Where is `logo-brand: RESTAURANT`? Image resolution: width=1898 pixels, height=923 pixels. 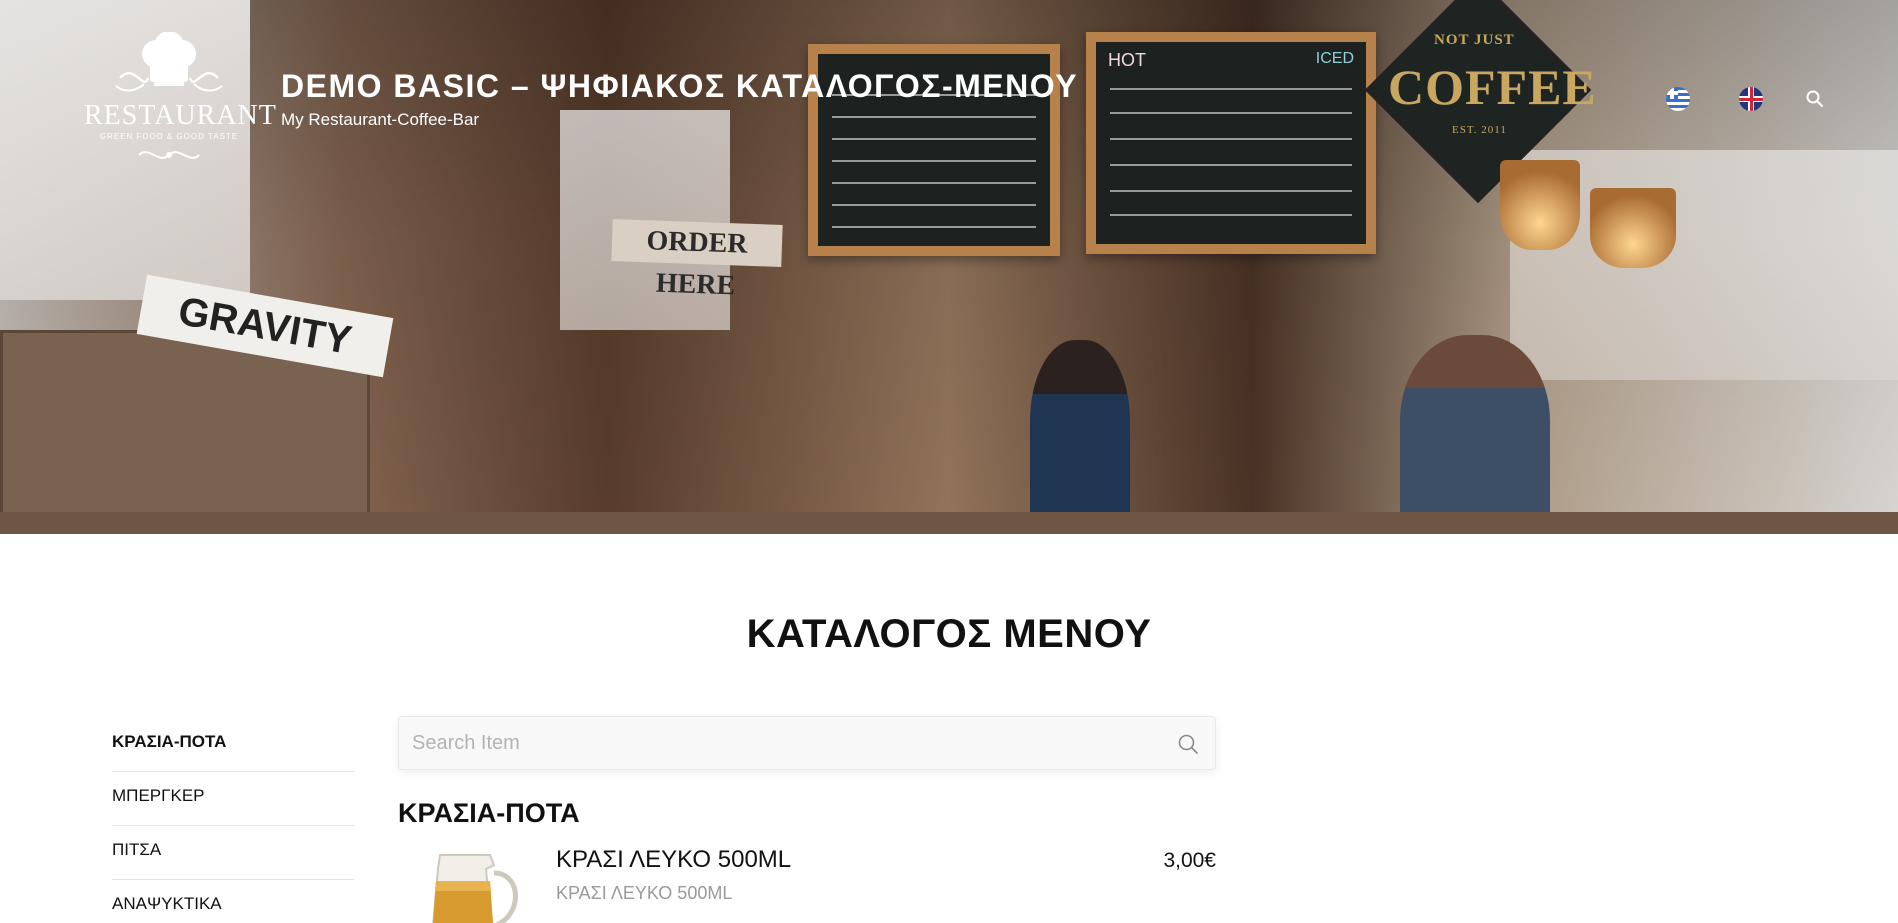 logo-brand: RESTAURANT is located at coordinates (180, 115).